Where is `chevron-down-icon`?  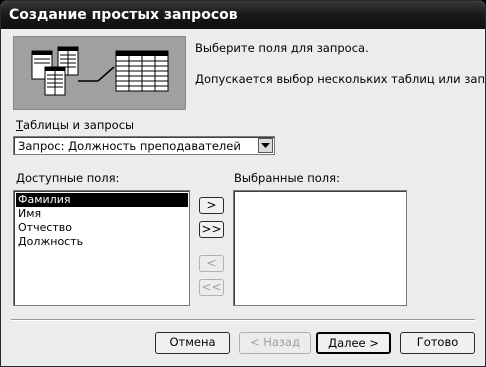
chevron-down-icon is located at coordinates (265, 145).